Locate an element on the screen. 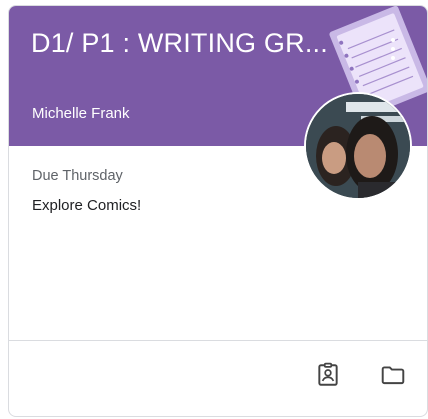 This screenshot has height=419, width=428. footer-divider is located at coordinates (218, 340).